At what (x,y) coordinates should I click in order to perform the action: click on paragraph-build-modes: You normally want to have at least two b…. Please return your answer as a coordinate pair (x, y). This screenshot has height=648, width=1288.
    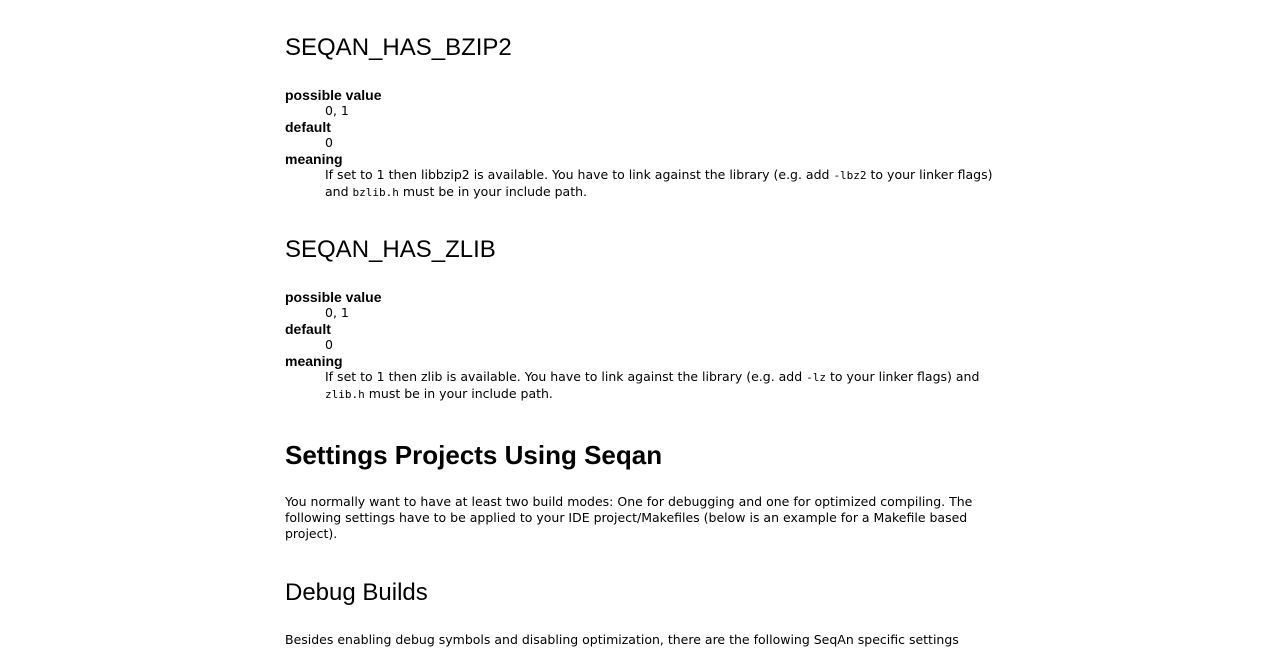
    Looking at the image, I should click on (629, 517).